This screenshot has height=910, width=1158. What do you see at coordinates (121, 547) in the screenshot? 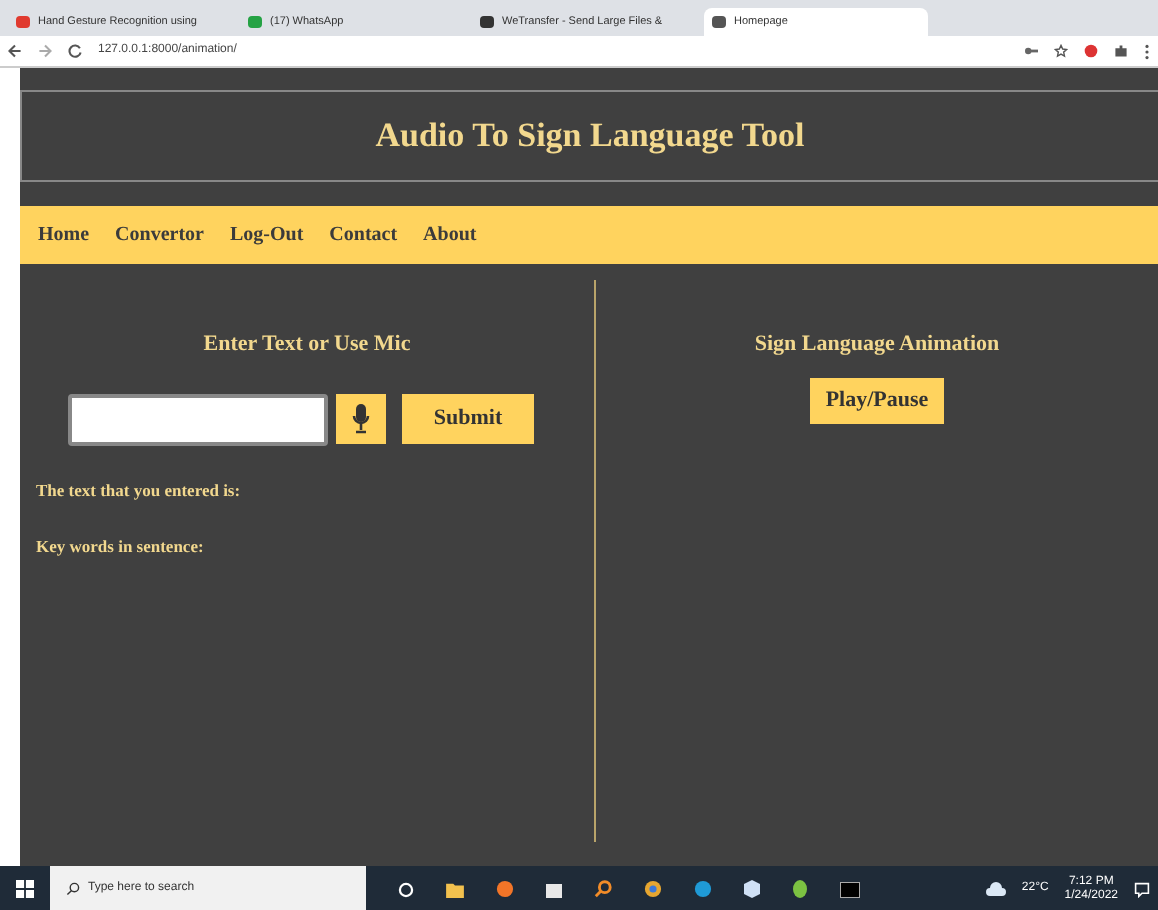
I see `output-label: Key words in sentence:` at bounding box center [121, 547].